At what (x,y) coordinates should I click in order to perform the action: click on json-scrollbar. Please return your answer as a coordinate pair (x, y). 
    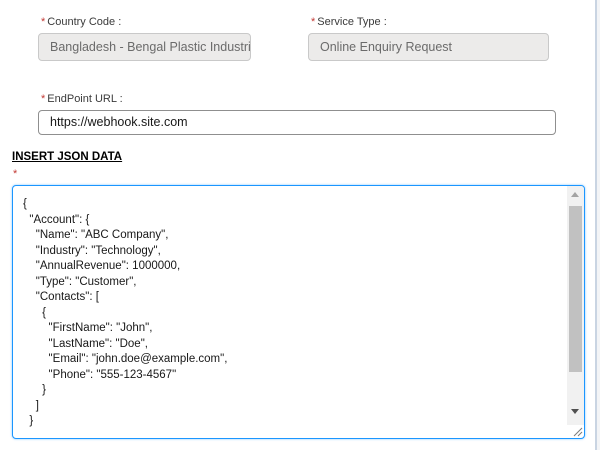
    Looking at the image, I should click on (575, 305).